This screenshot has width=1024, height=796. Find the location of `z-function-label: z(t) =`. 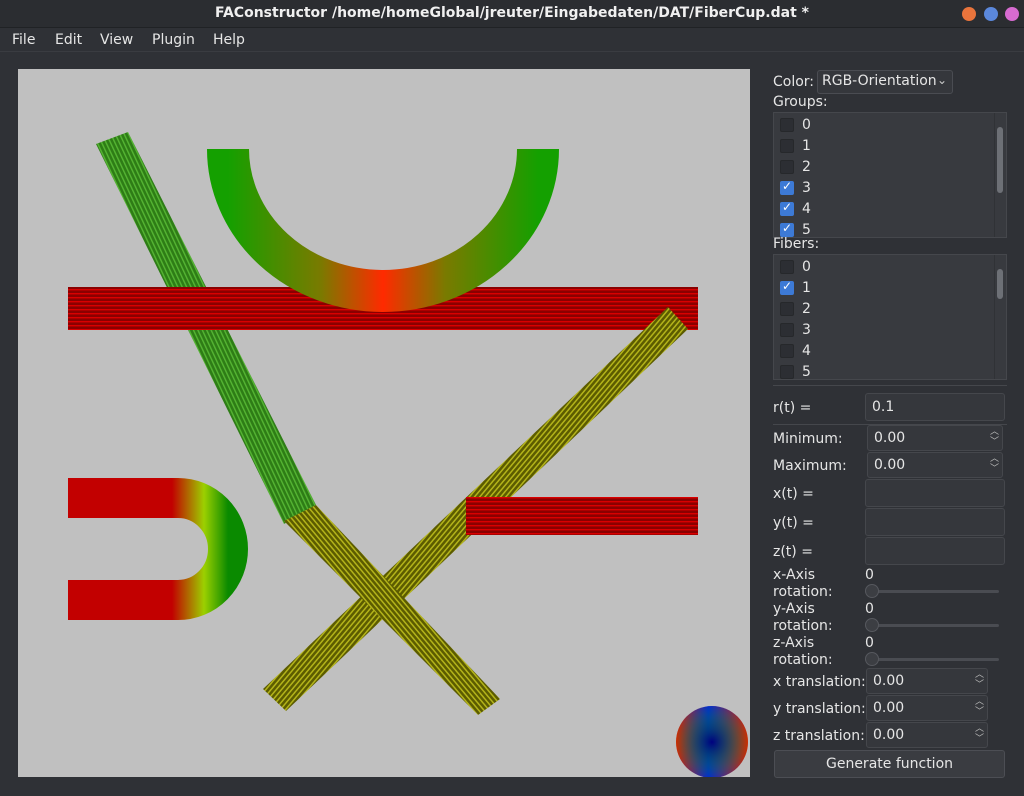

z-function-label: z(t) = is located at coordinates (793, 552).